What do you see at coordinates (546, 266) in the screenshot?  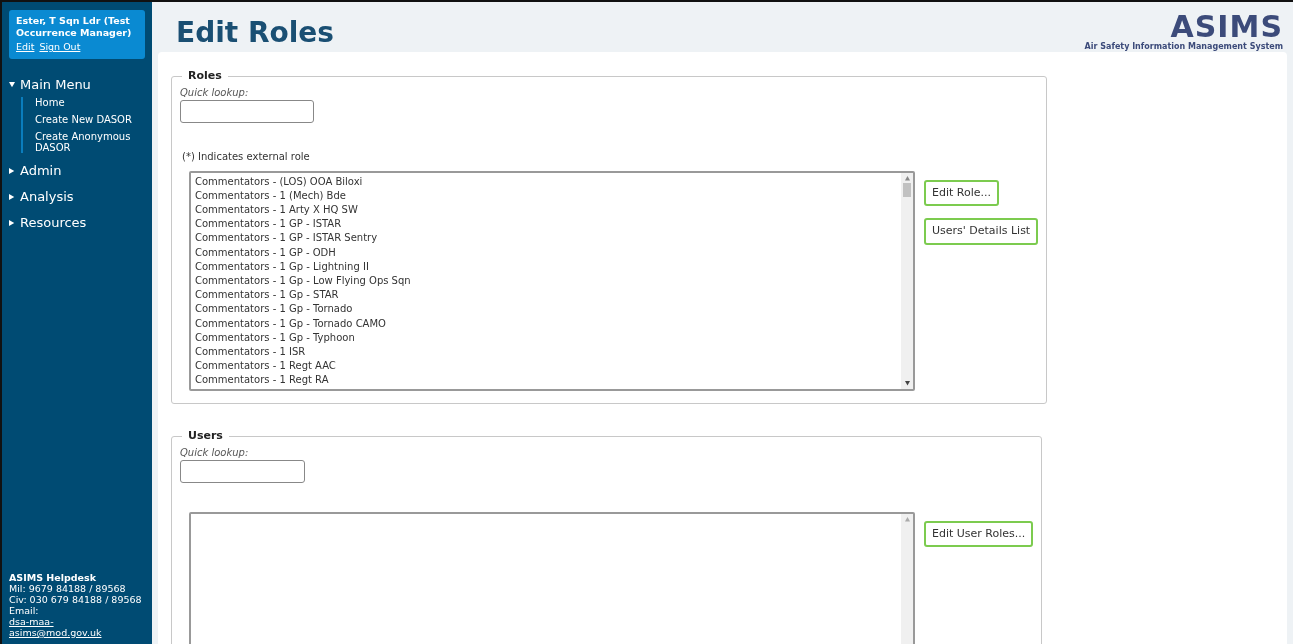 I see `role-option: Commentators - 1 Gp - Lightning II` at bounding box center [546, 266].